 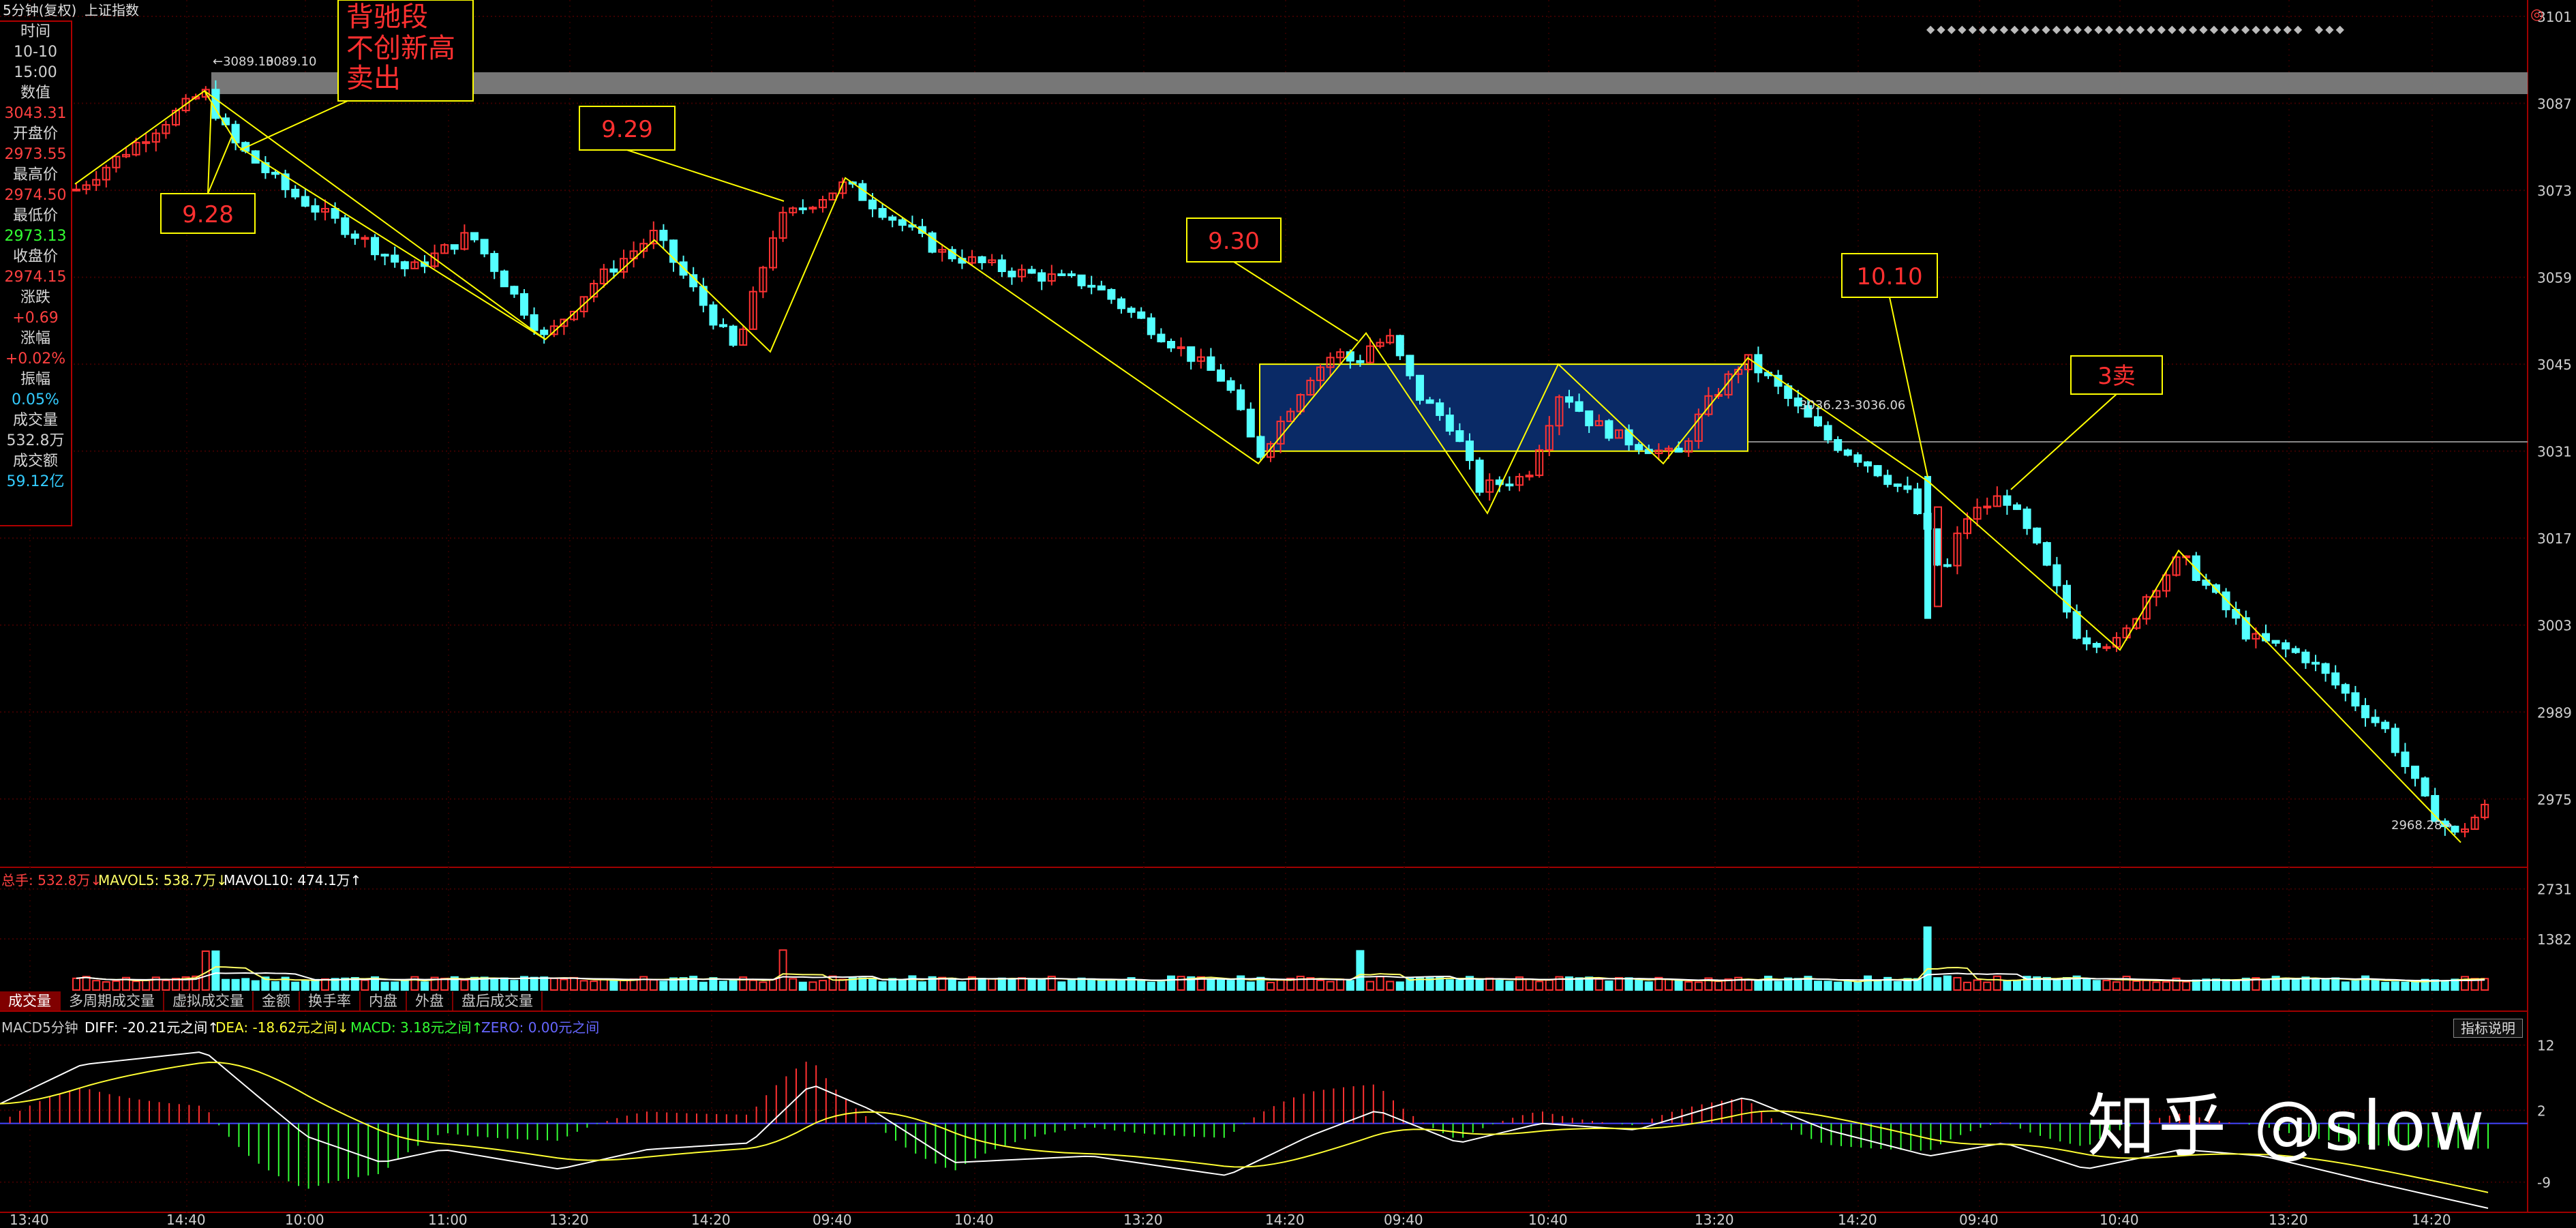 I want to click on tab-virtual-volume: 虚拟成交量, so click(x=209, y=1001).